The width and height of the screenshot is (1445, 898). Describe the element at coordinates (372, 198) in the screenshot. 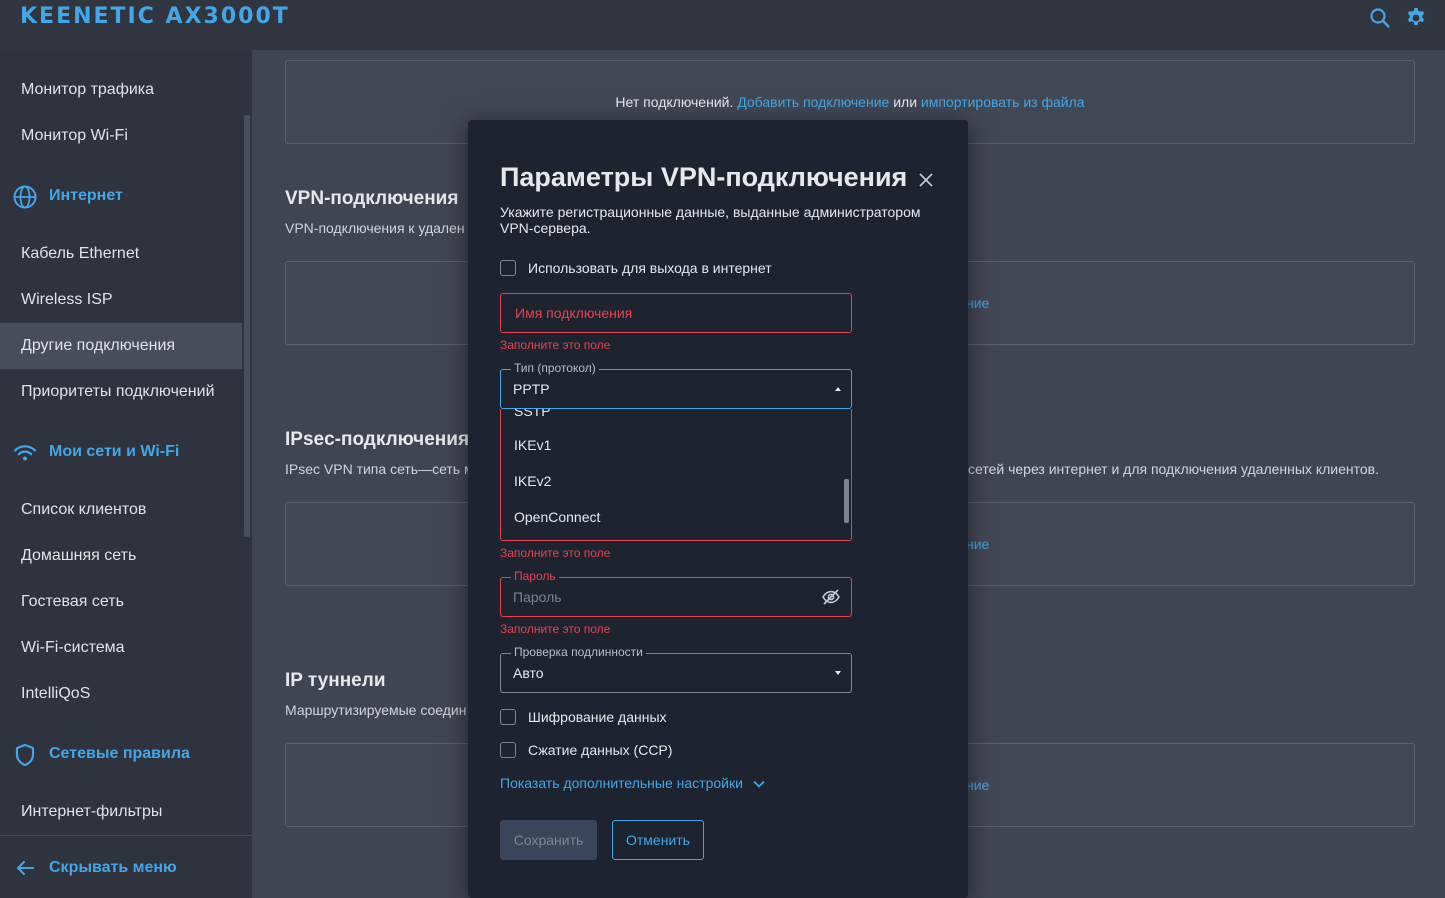

I see `vpn-section-title: VPN-подключения` at that location.